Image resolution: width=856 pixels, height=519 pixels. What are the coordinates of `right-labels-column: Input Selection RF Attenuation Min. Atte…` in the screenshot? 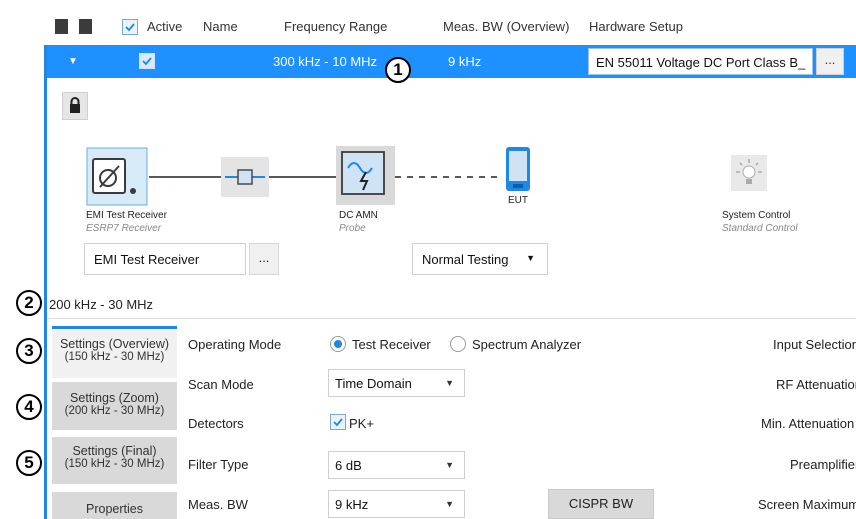 It's located at (778, 419).